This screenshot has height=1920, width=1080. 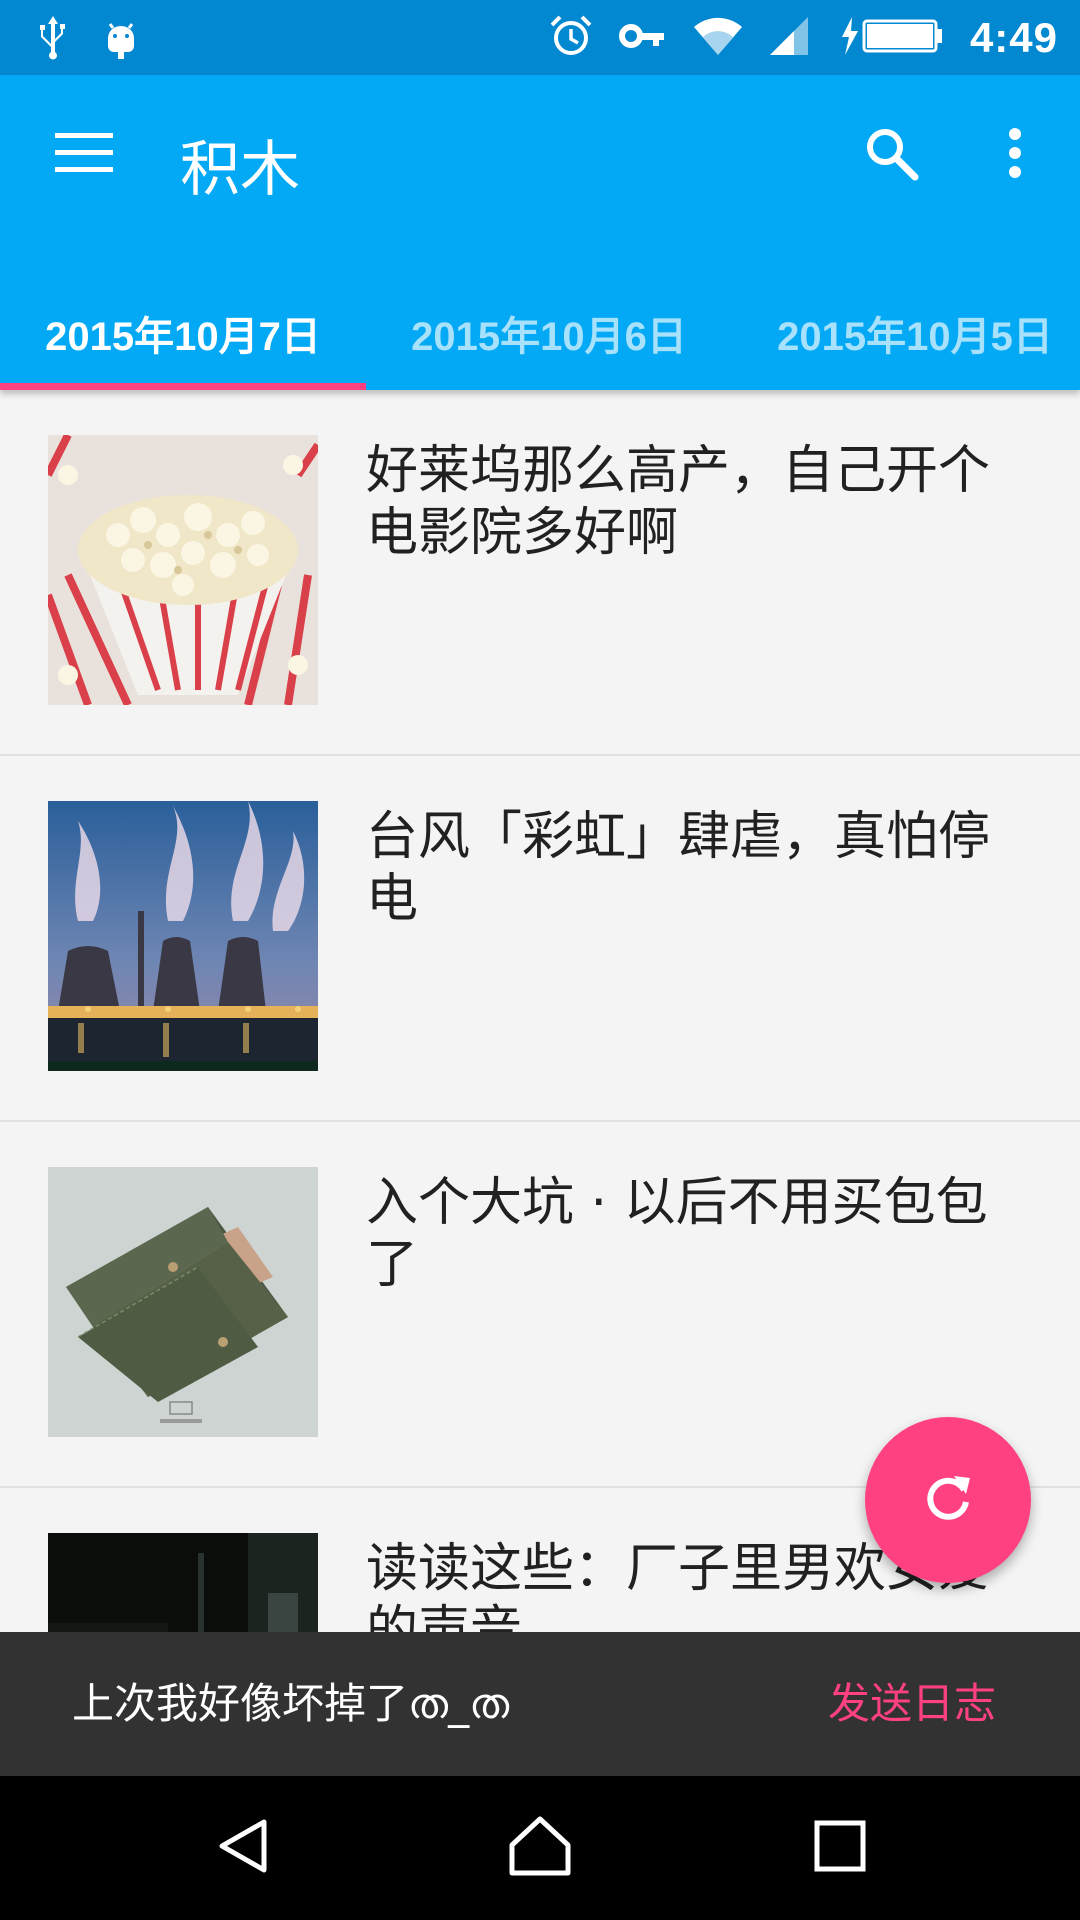 I want to click on thumbnail-popcorn, so click(x=183, y=570).